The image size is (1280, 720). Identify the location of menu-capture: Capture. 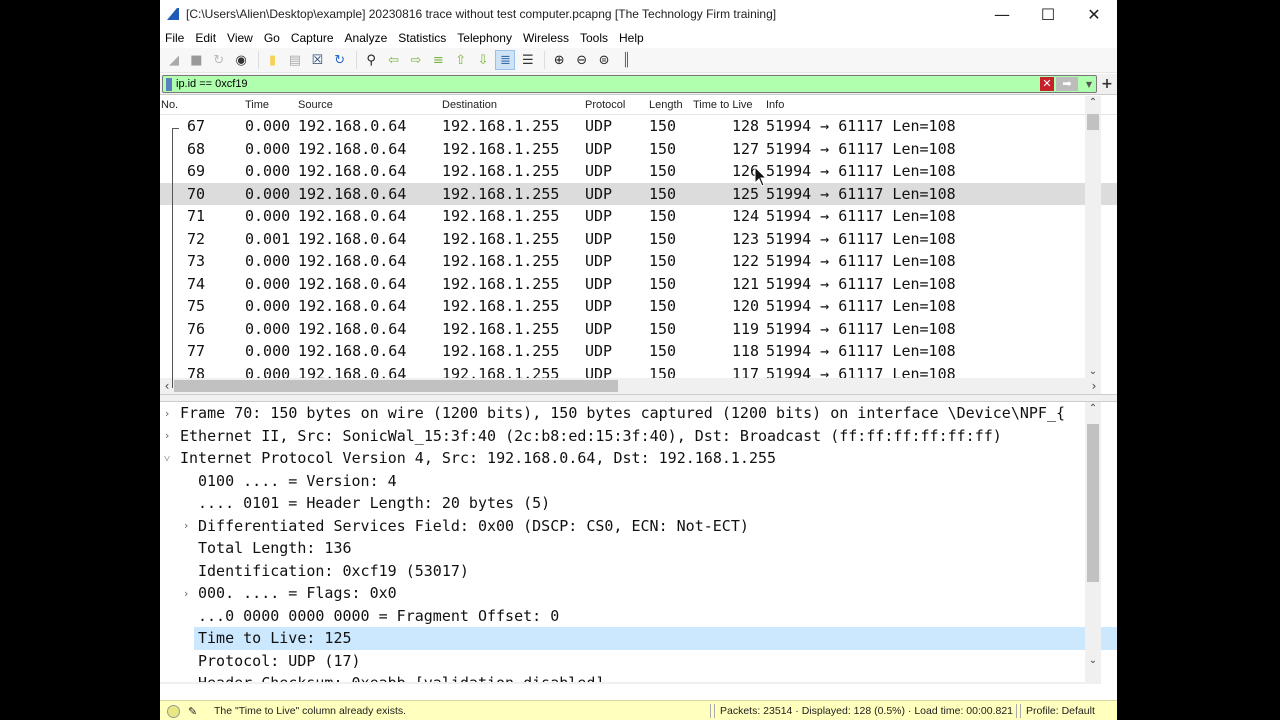
(316, 38).